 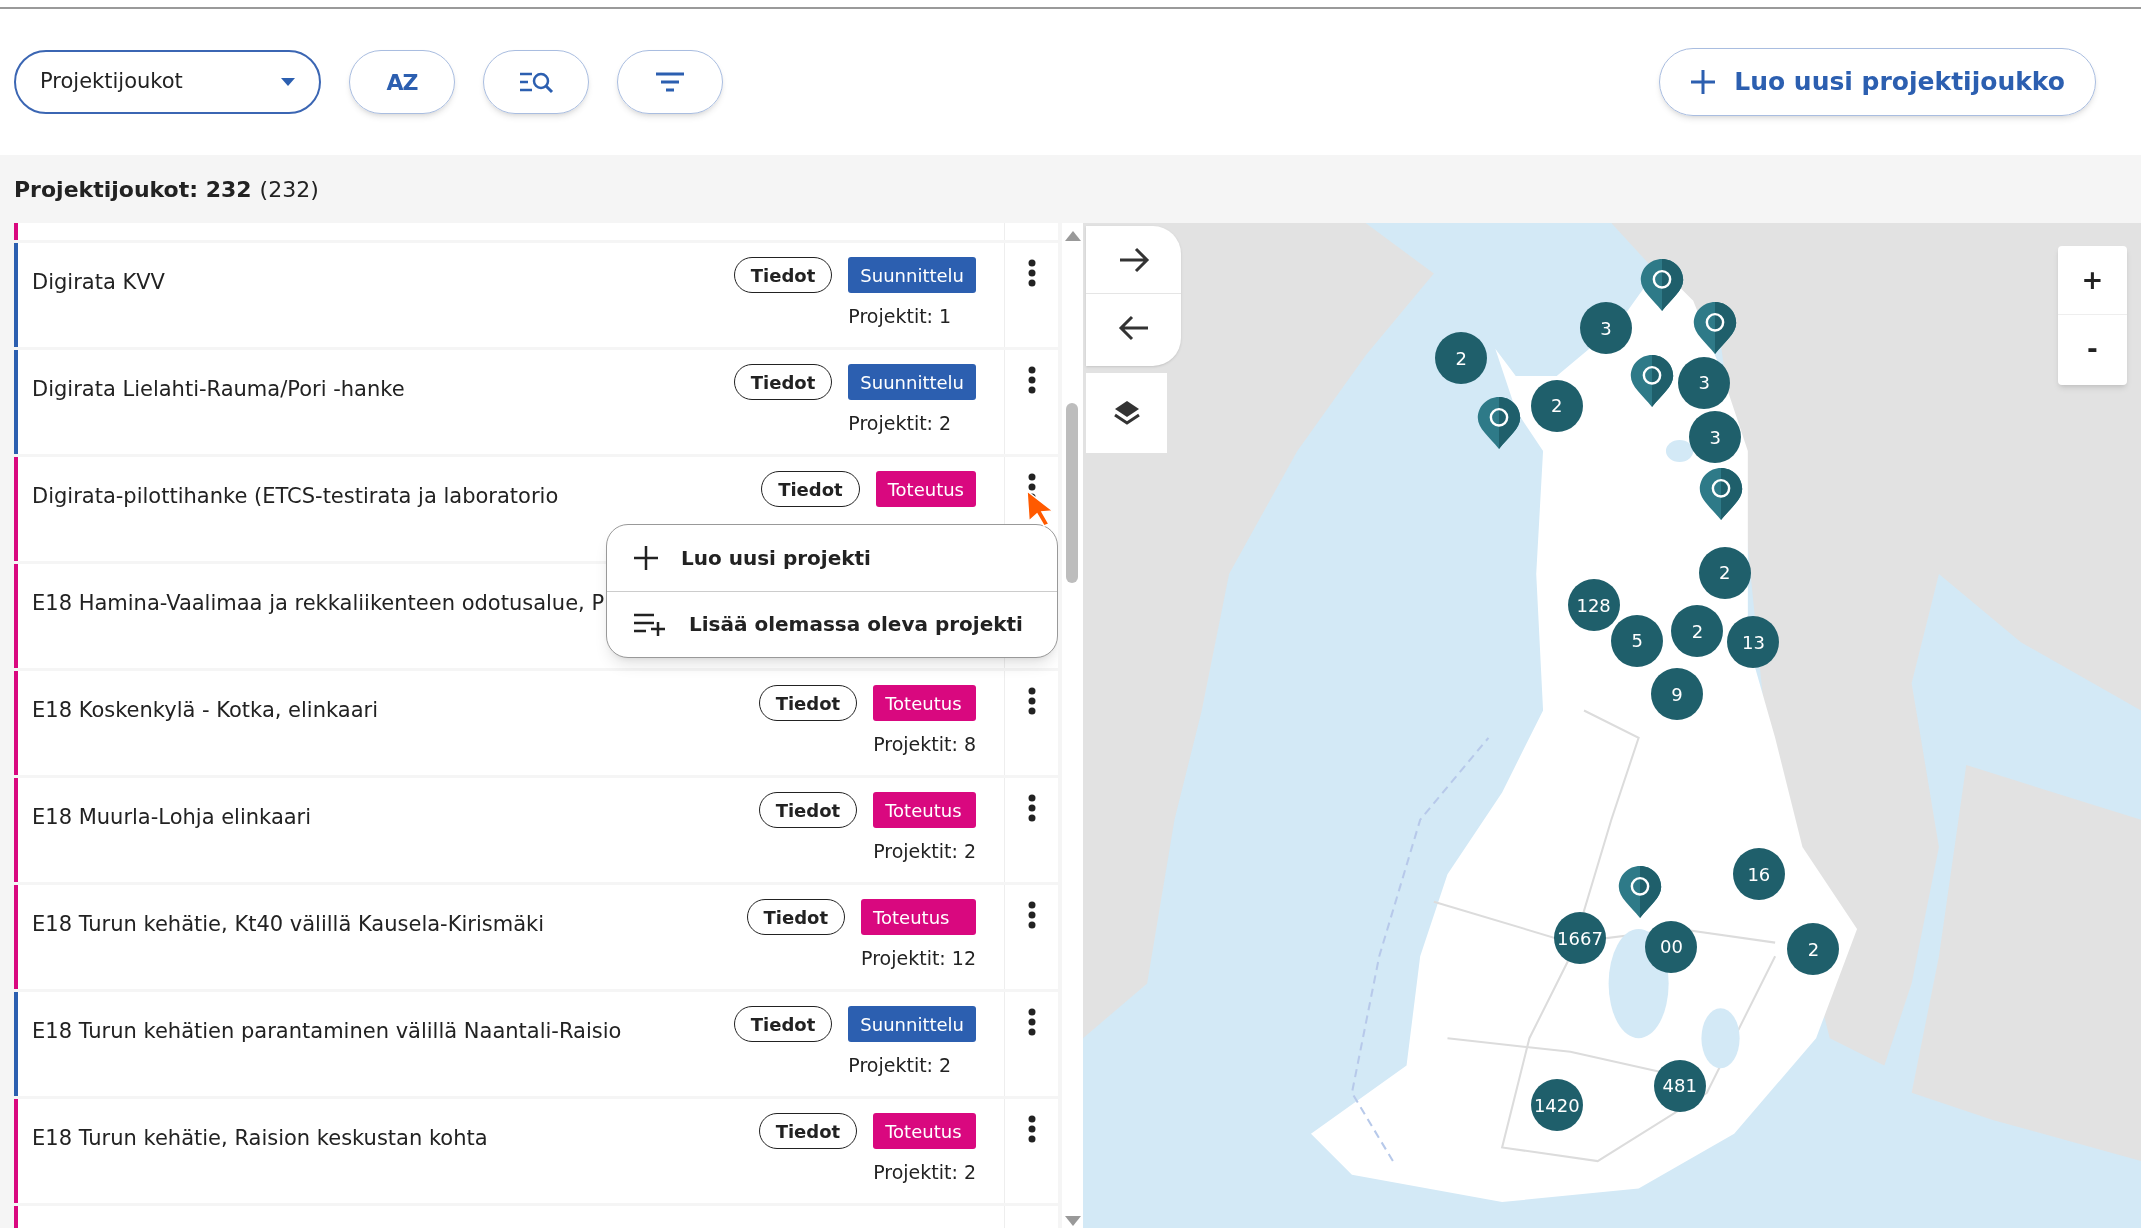 What do you see at coordinates (1133, 328) in the screenshot?
I see `left-arrow-icon` at bounding box center [1133, 328].